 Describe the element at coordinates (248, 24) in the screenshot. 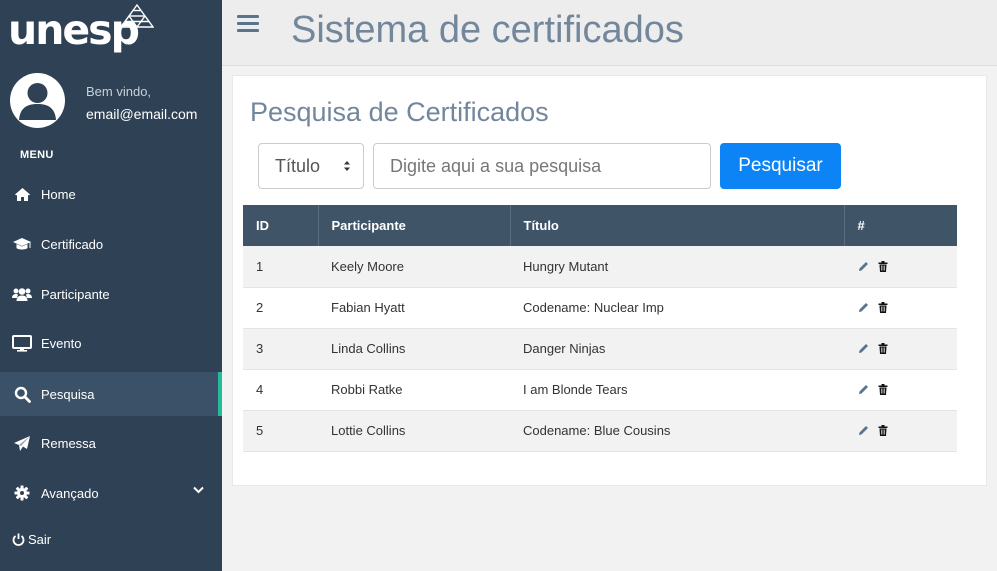

I see `menu-toggle-icon` at that location.